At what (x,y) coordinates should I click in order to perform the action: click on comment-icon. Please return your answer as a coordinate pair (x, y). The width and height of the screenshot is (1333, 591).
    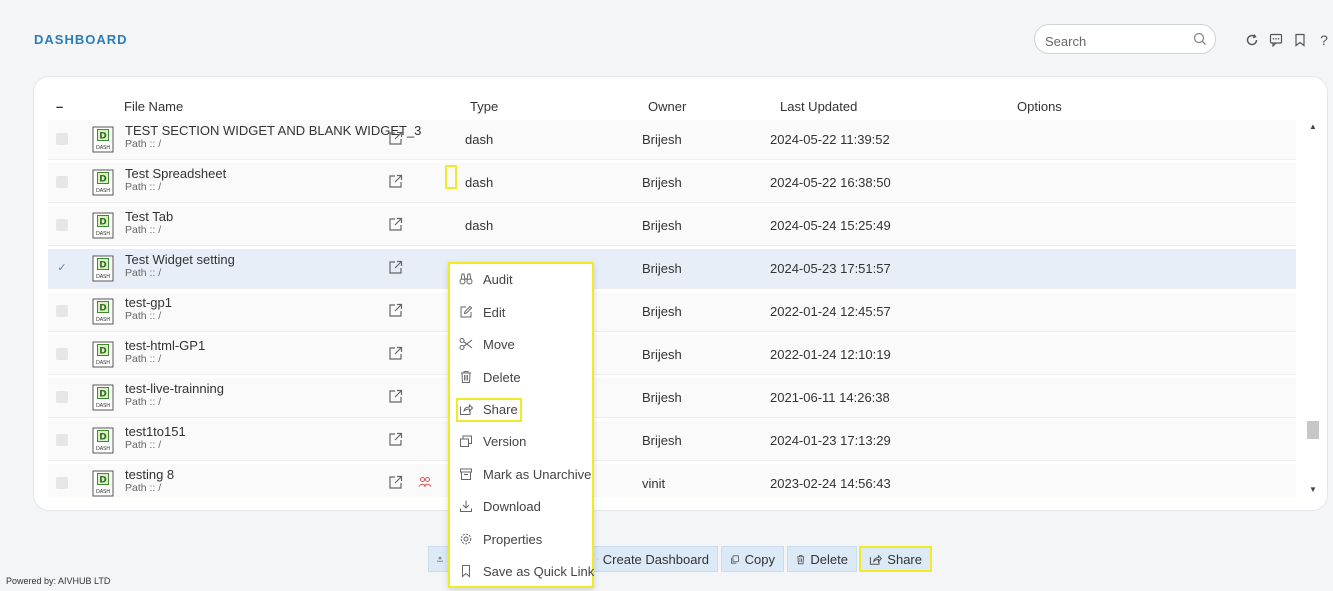
    Looking at the image, I should click on (1276, 40).